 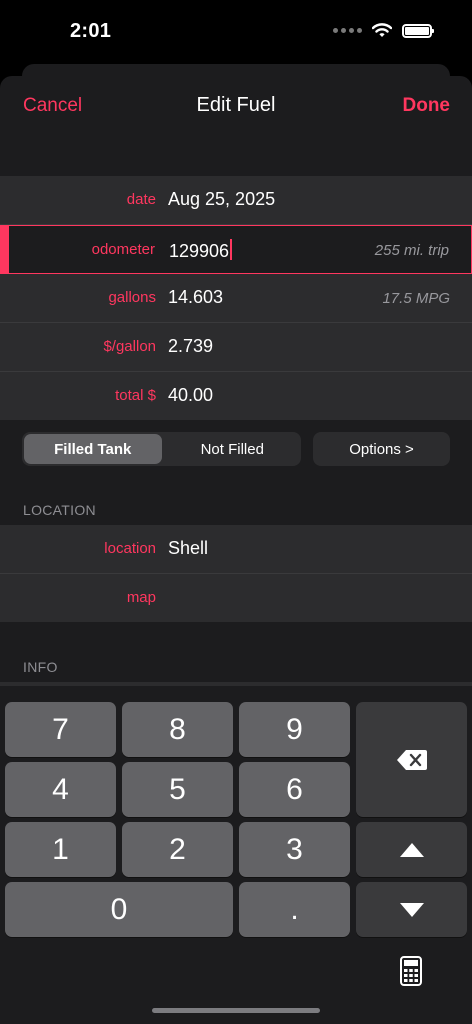 What do you see at coordinates (177, 849) in the screenshot?
I see `key-2: 2` at bounding box center [177, 849].